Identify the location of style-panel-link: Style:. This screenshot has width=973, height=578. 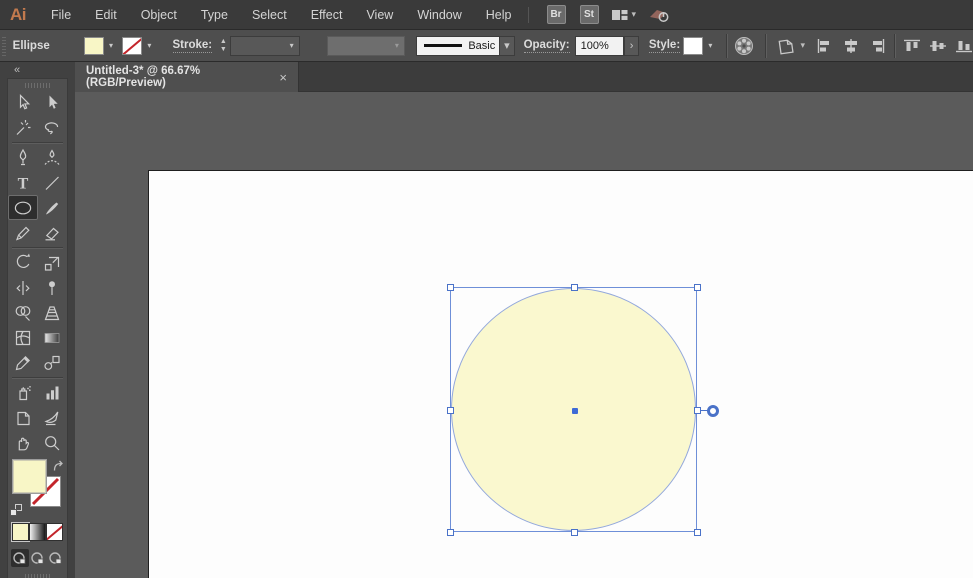
(664, 46).